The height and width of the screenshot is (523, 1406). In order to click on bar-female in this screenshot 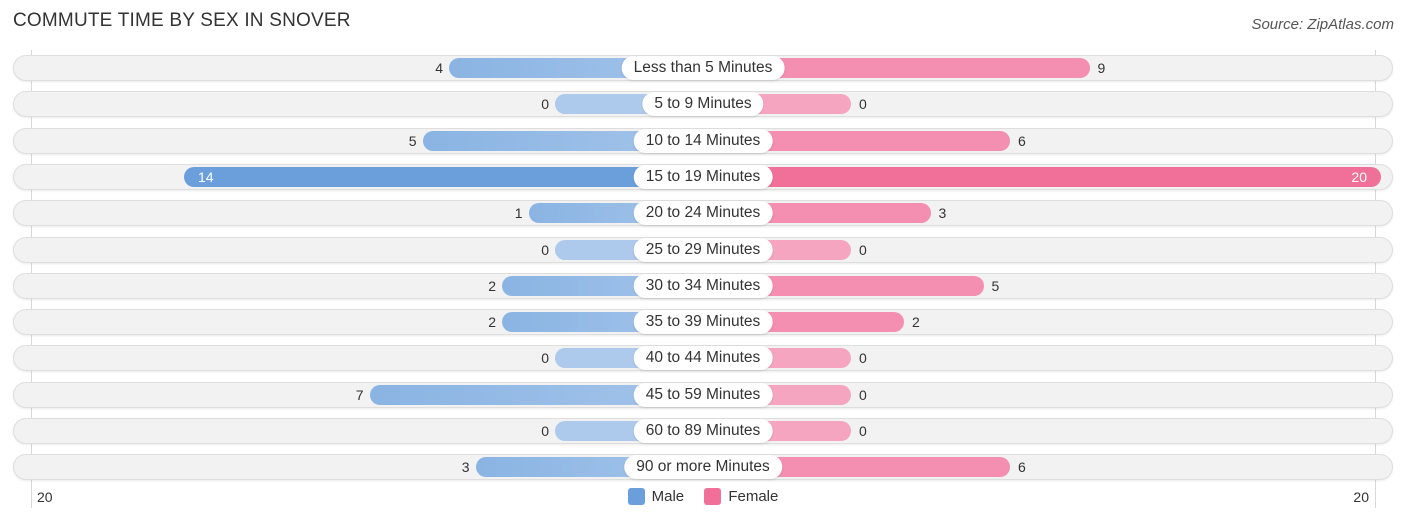, I will do `click(1042, 176)`.